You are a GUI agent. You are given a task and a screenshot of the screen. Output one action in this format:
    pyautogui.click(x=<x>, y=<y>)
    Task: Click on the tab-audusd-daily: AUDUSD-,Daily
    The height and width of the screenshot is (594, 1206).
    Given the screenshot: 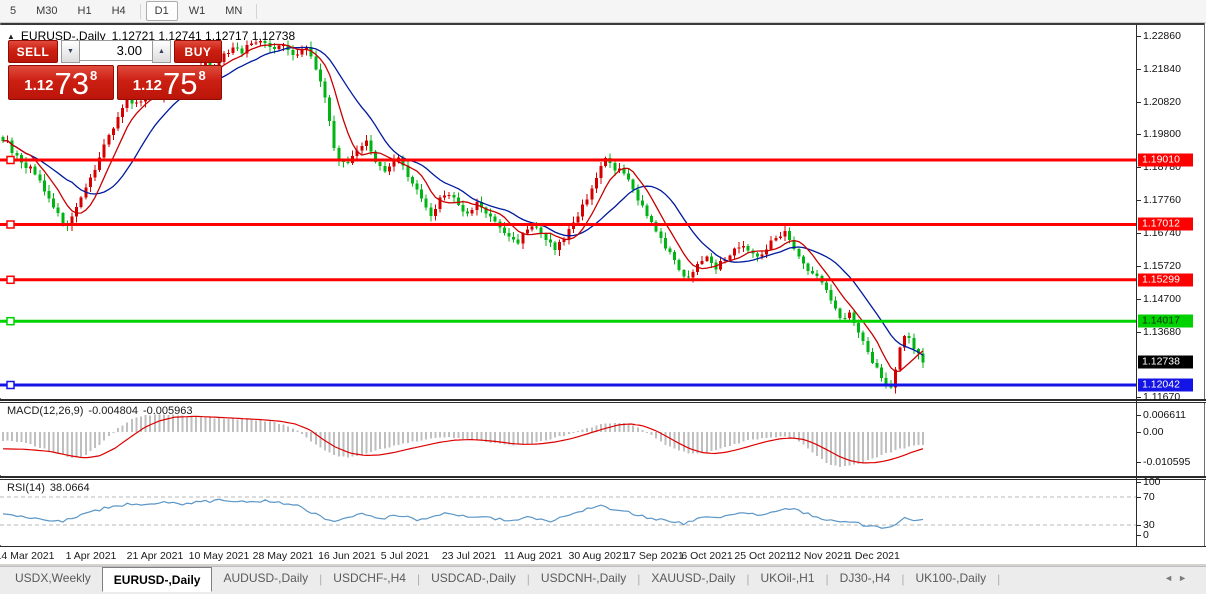 What is the action you would take?
    pyautogui.click(x=265, y=578)
    